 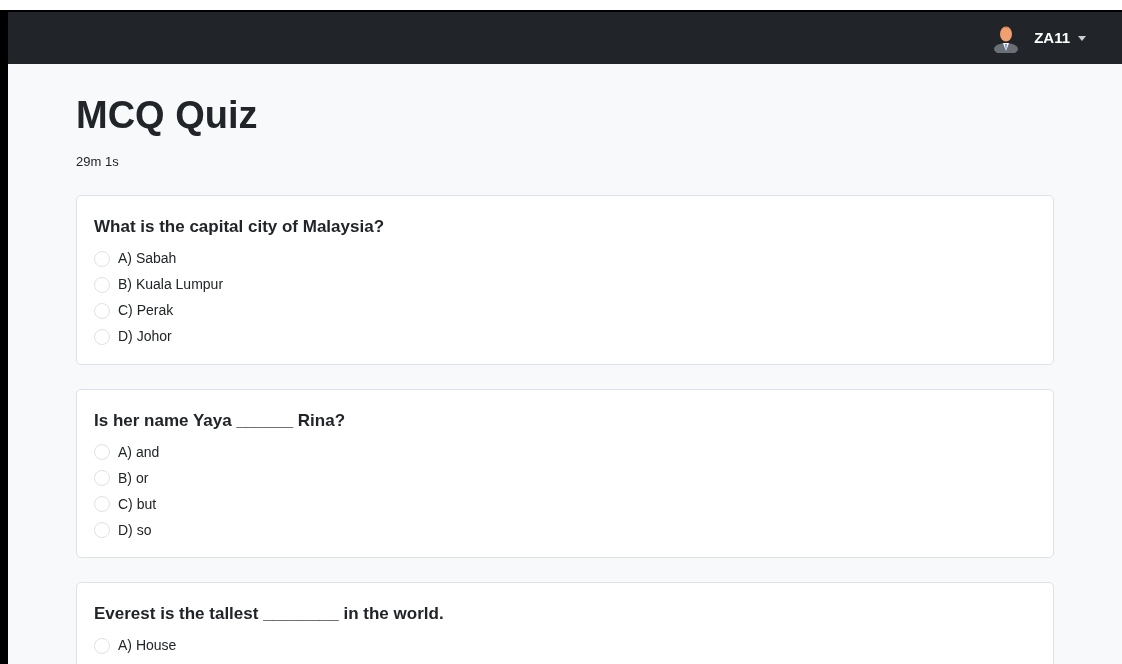 What do you see at coordinates (133, 478) in the screenshot?
I see `option-label: B) or` at bounding box center [133, 478].